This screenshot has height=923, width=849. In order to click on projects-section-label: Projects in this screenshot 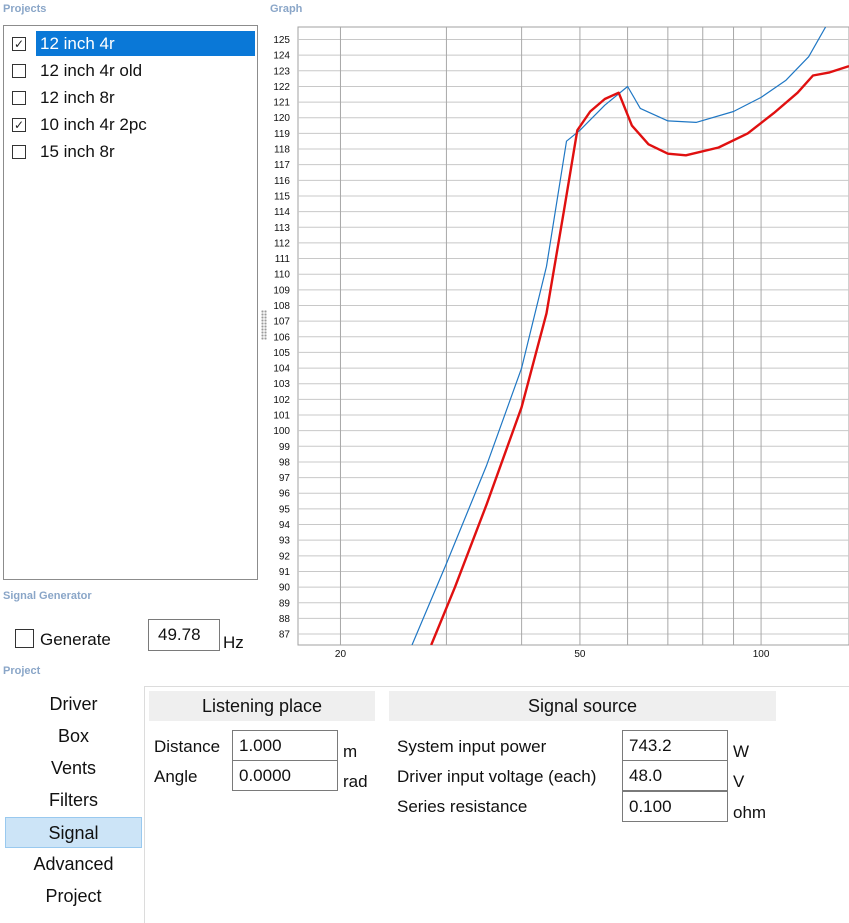, I will do `click(25, 9)`.